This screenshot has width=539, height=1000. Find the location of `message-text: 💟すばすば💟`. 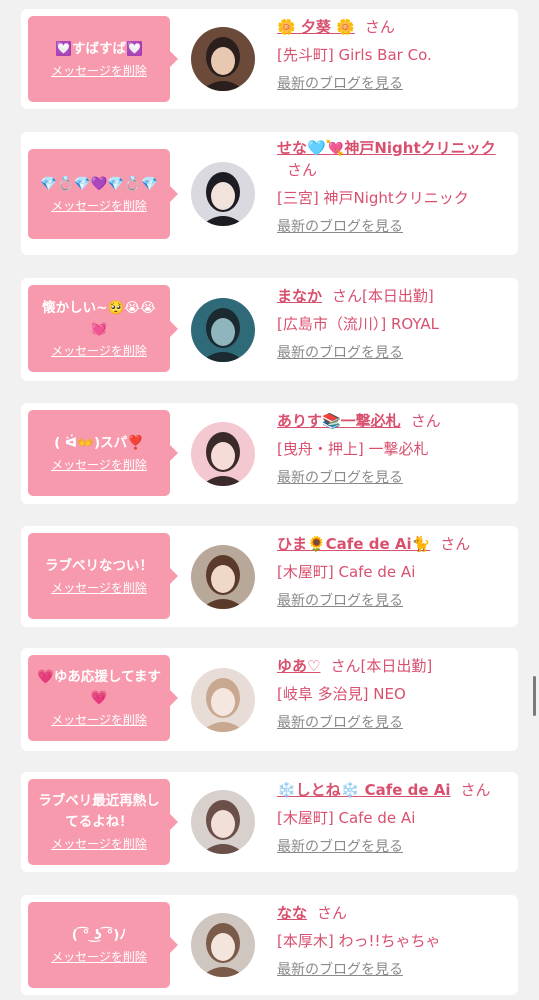

message-text: 💟すばすば💟 is located at coordinates (99, 48).